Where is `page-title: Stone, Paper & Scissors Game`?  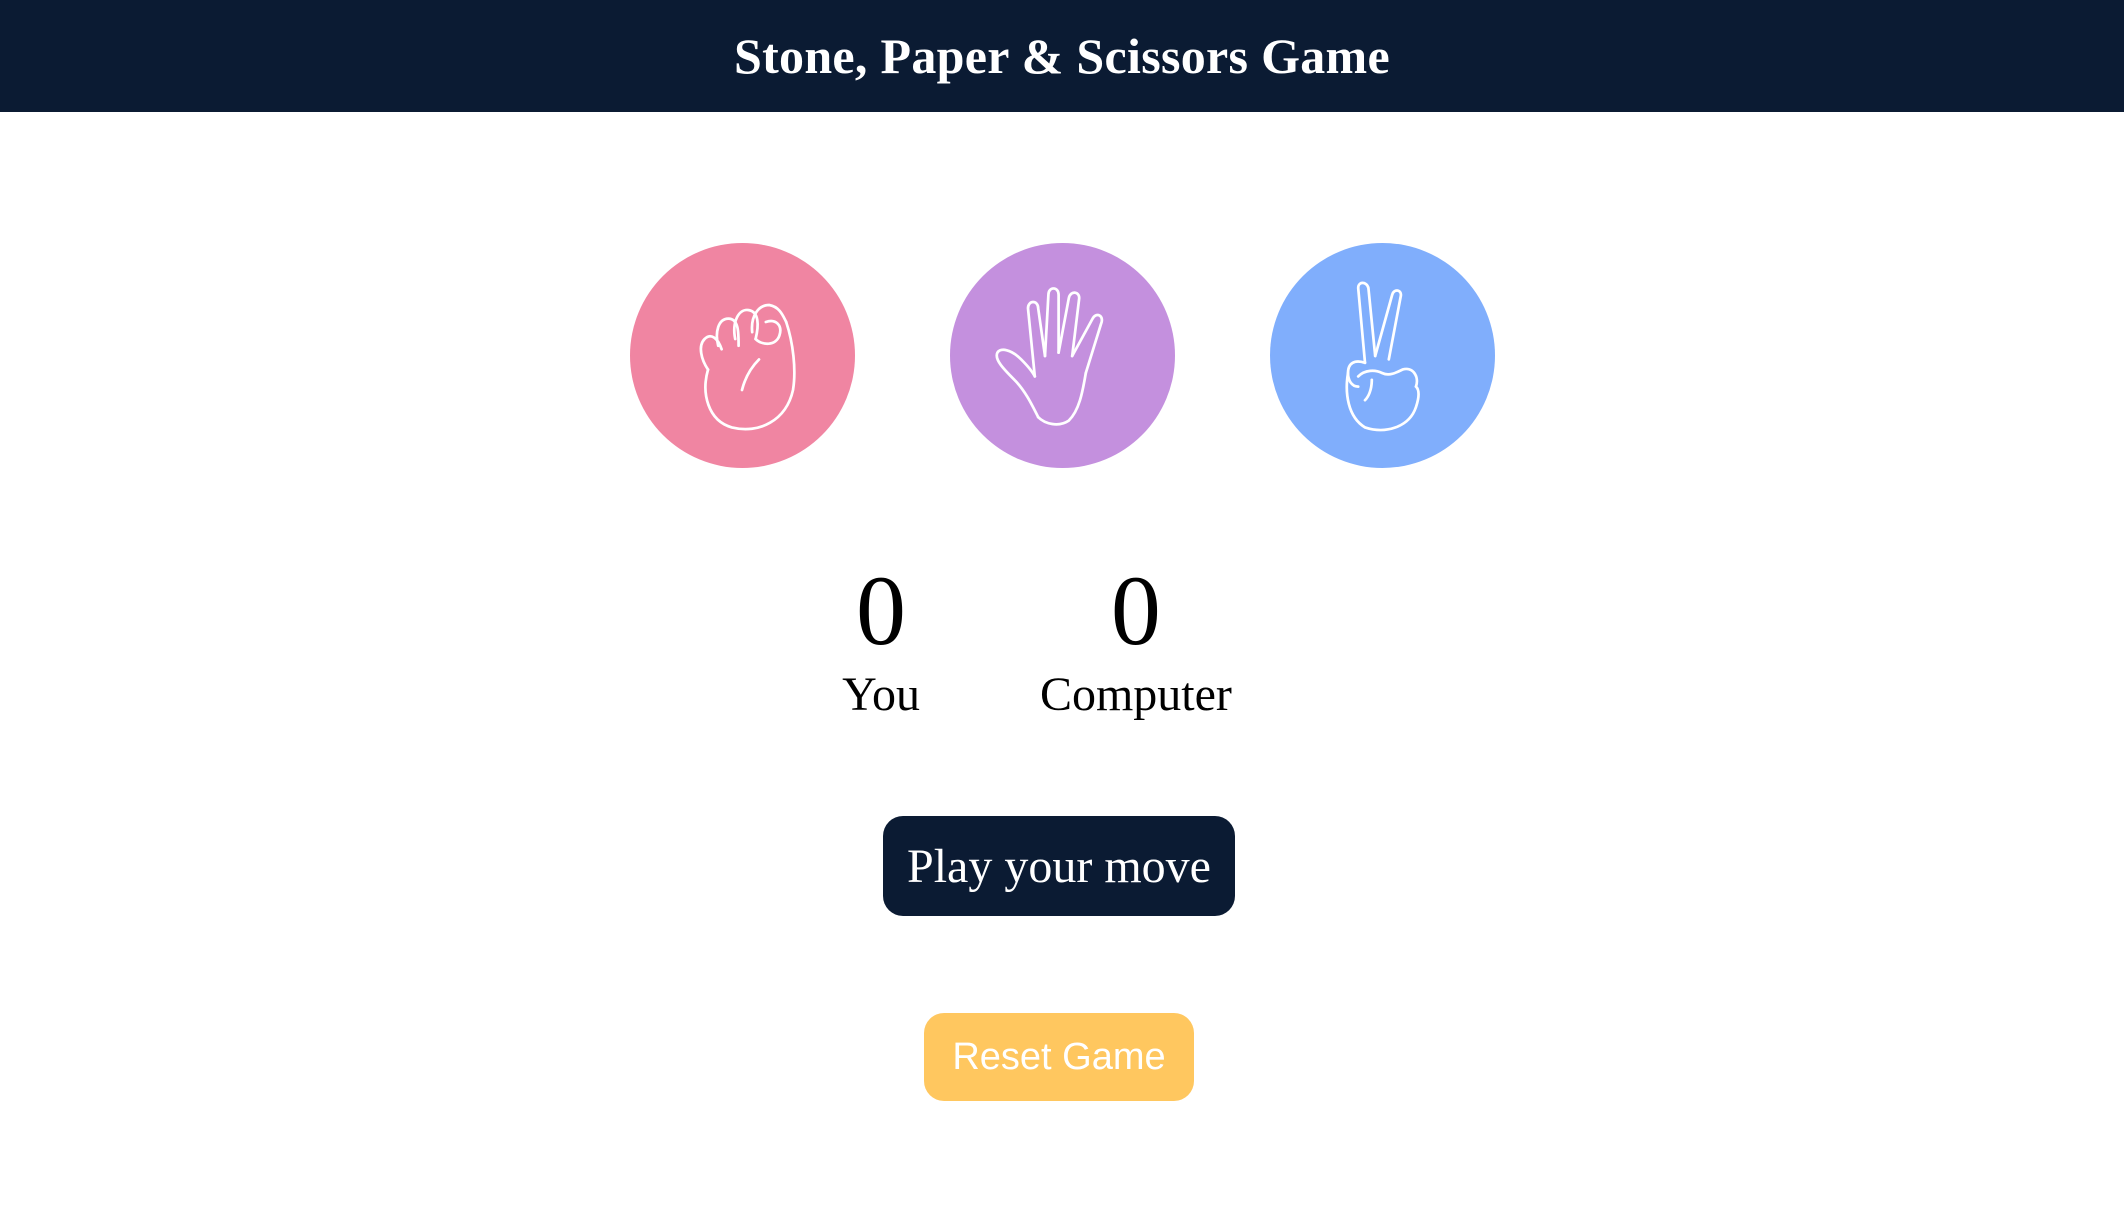
page-title: Stone, Paper & Scissors Game is located at coordinates (1062, 56).